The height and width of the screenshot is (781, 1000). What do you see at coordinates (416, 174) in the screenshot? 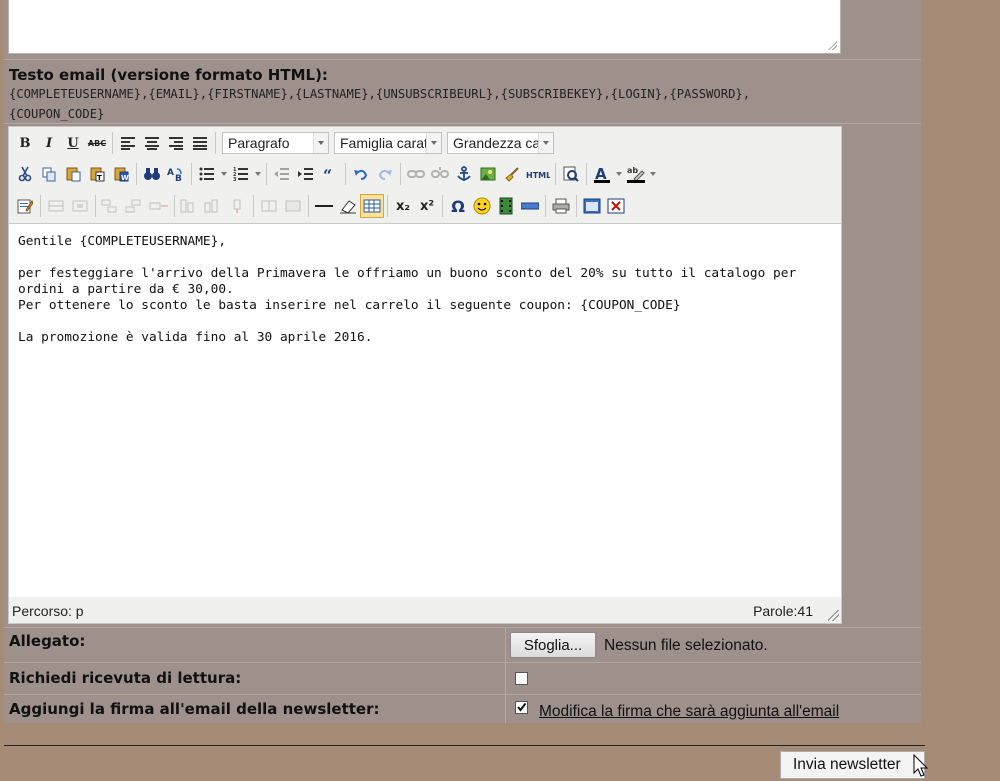
I see `link-button` at bounding box center [416, 174].